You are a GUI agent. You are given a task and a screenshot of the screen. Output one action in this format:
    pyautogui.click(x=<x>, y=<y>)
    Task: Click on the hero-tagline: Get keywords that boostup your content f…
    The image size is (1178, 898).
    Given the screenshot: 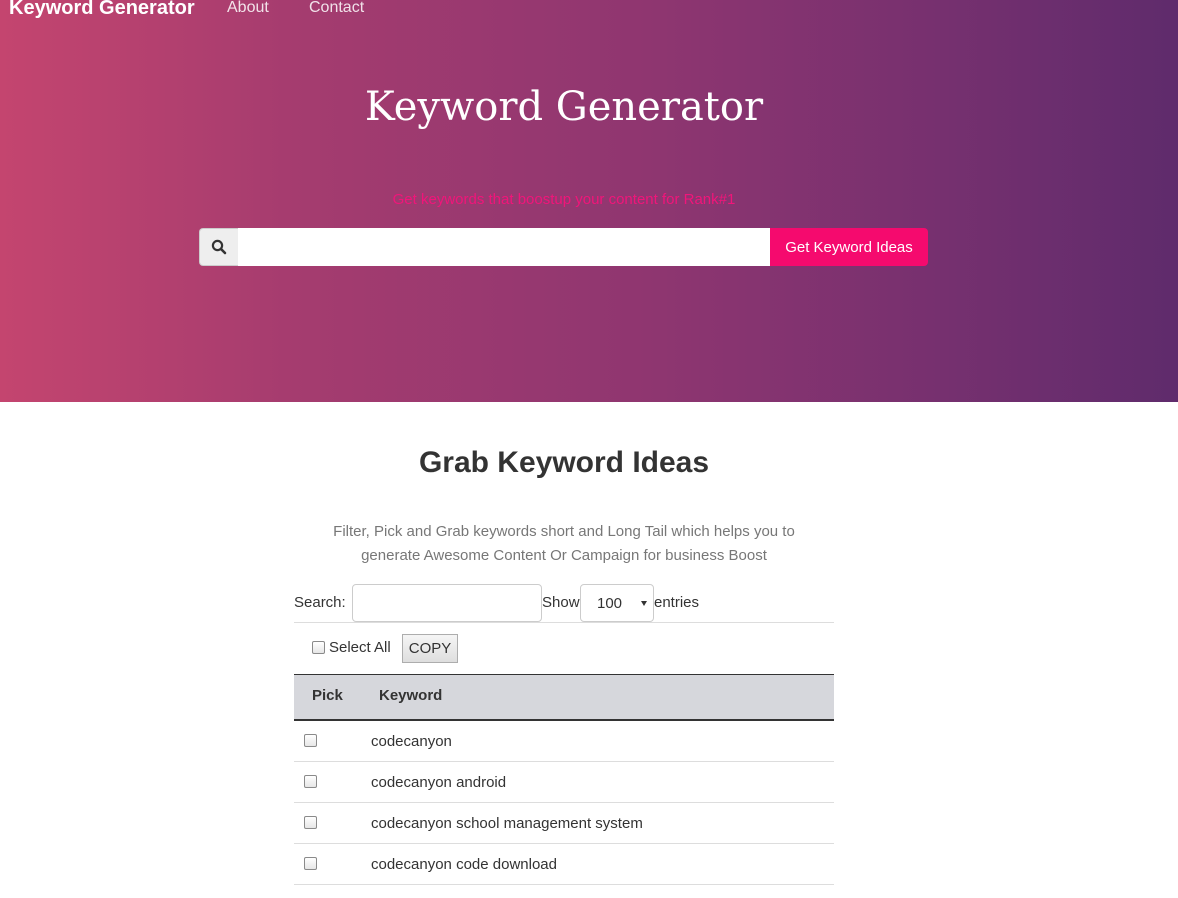 What is the action you would take?
    pyautogui.click(x=564, y=199)
    